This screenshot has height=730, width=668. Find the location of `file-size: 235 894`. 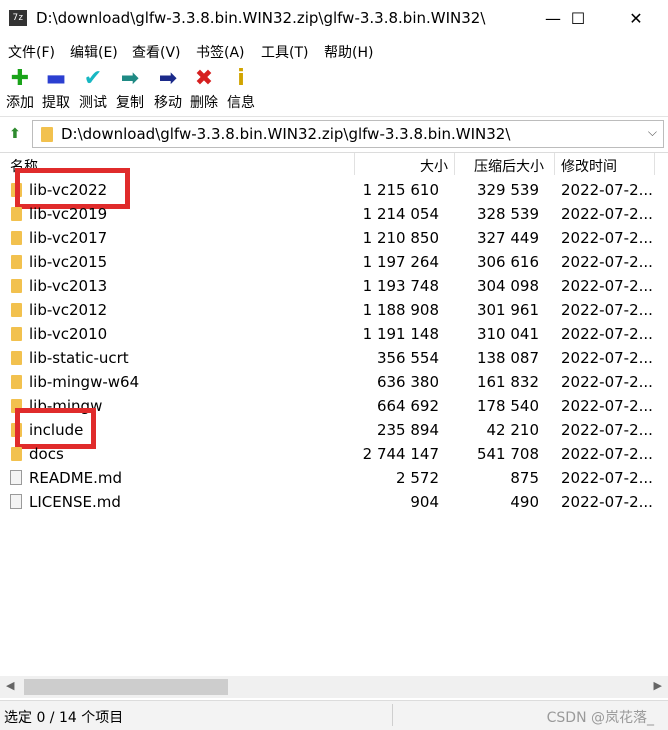

file-size: 235 894 is located at coordinates (407, 430).